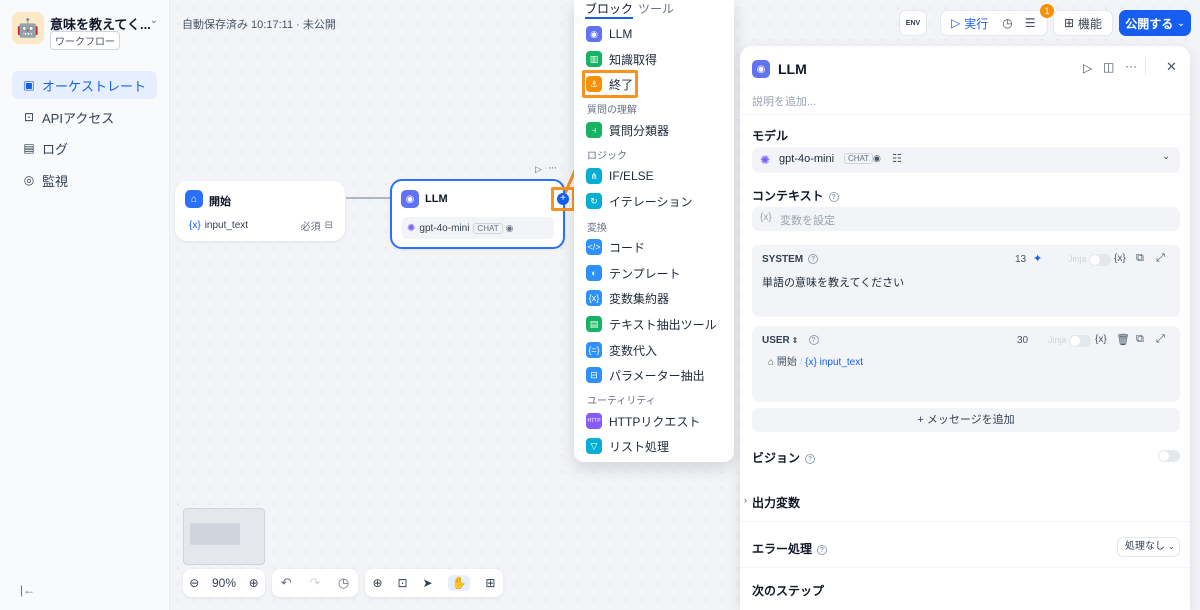 This screenshot has height=610, width=1200. I want to click on tab-tools: ツール, so click(656, 8).